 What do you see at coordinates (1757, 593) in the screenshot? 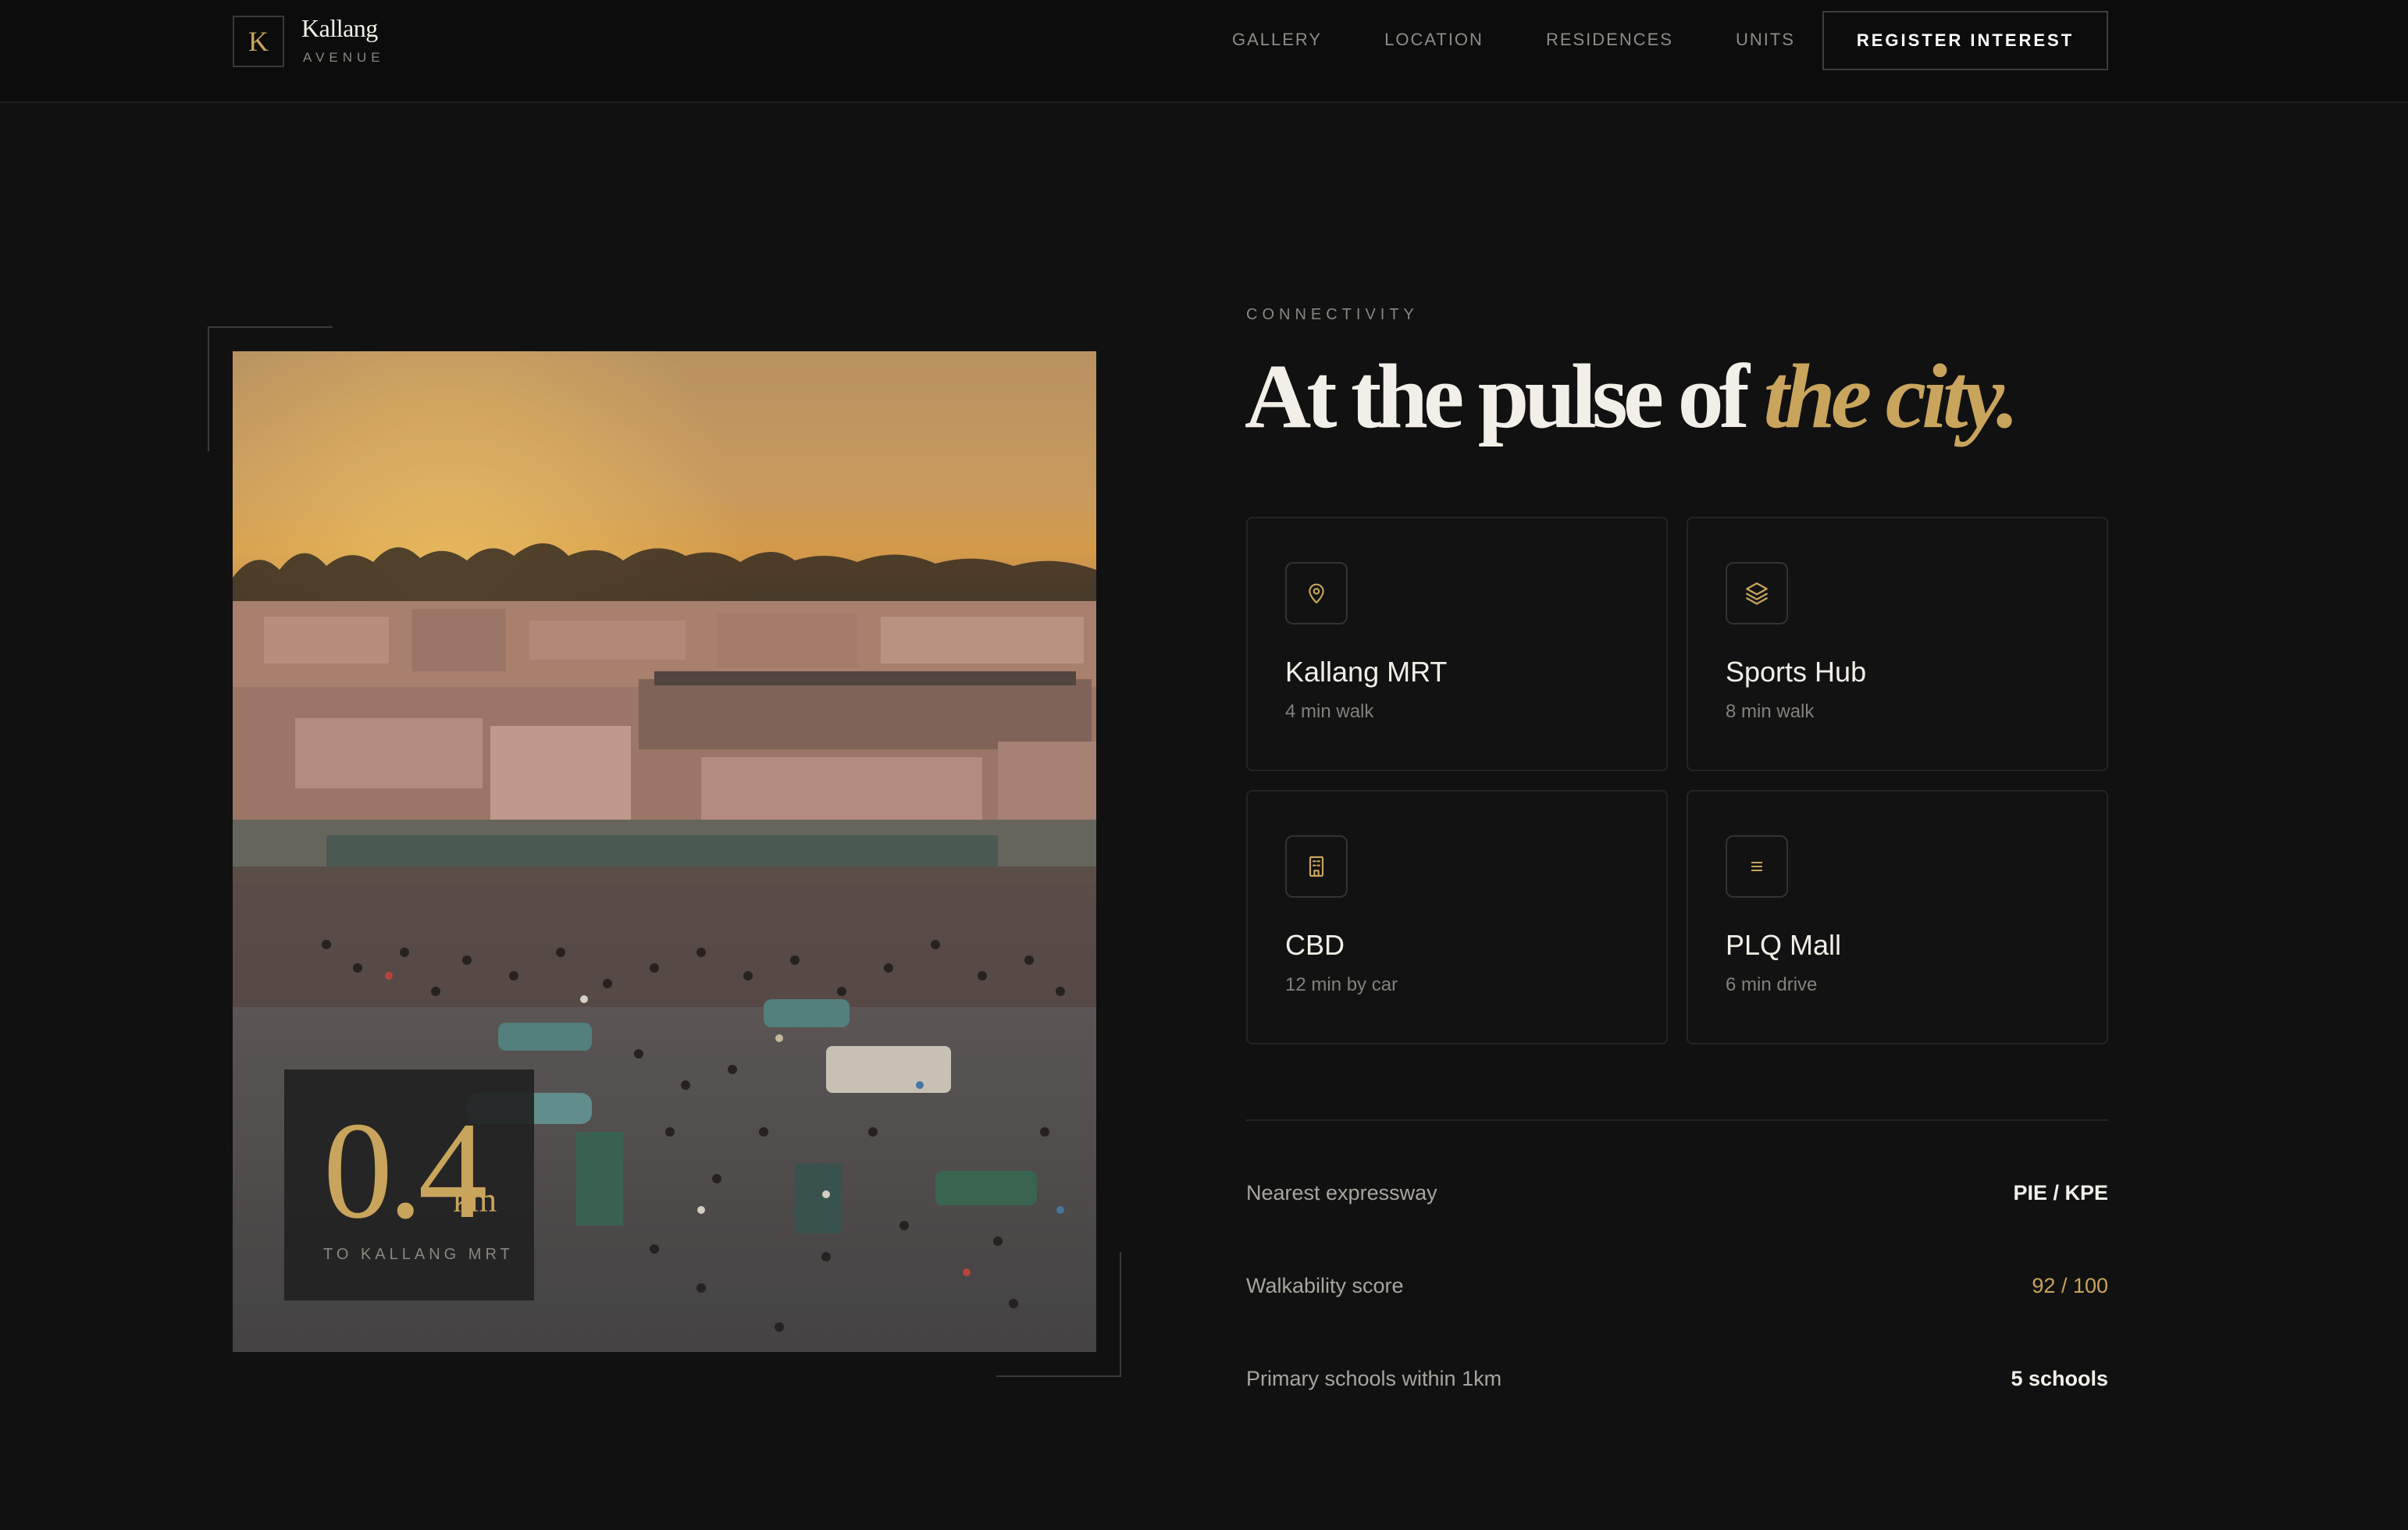
I see `layers-icon` at bounding box center [1757, 593].